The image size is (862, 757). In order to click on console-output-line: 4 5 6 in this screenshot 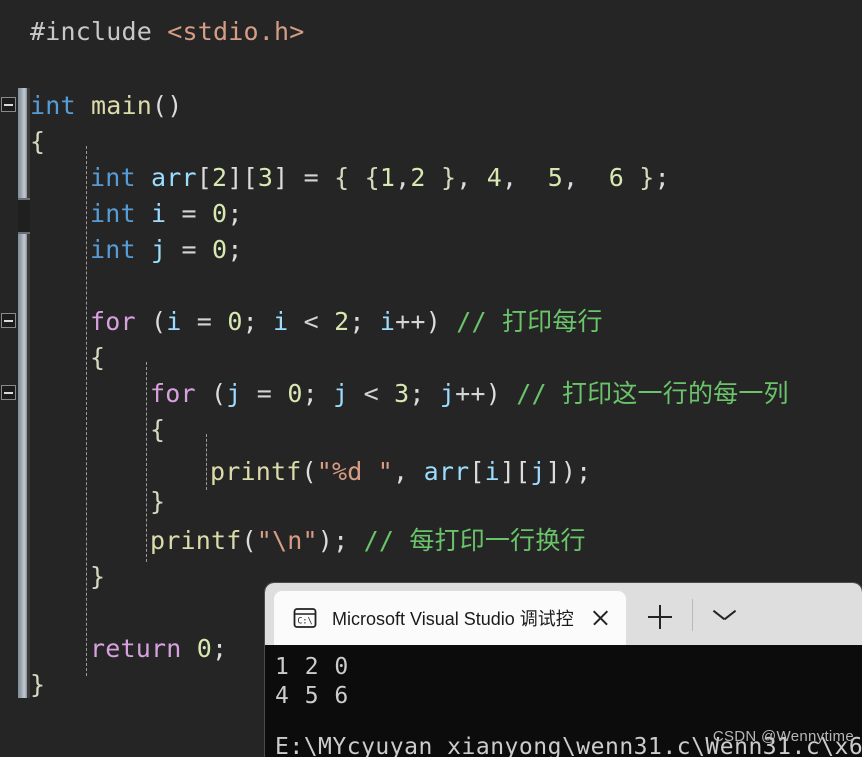, I will do `click(312, 696)`.